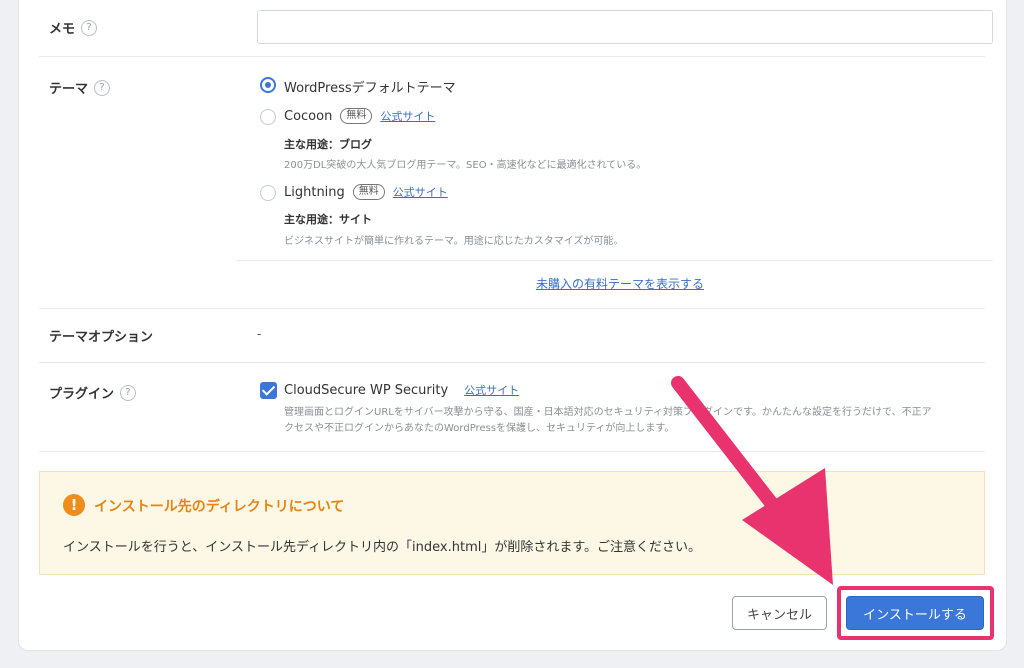 This screenshot has width=1024, height=668. What do you see at coordinates (512, 336) in the screenshot?
I see `theme-option-row: テーマオプション -` at bounding box center [512, 336].